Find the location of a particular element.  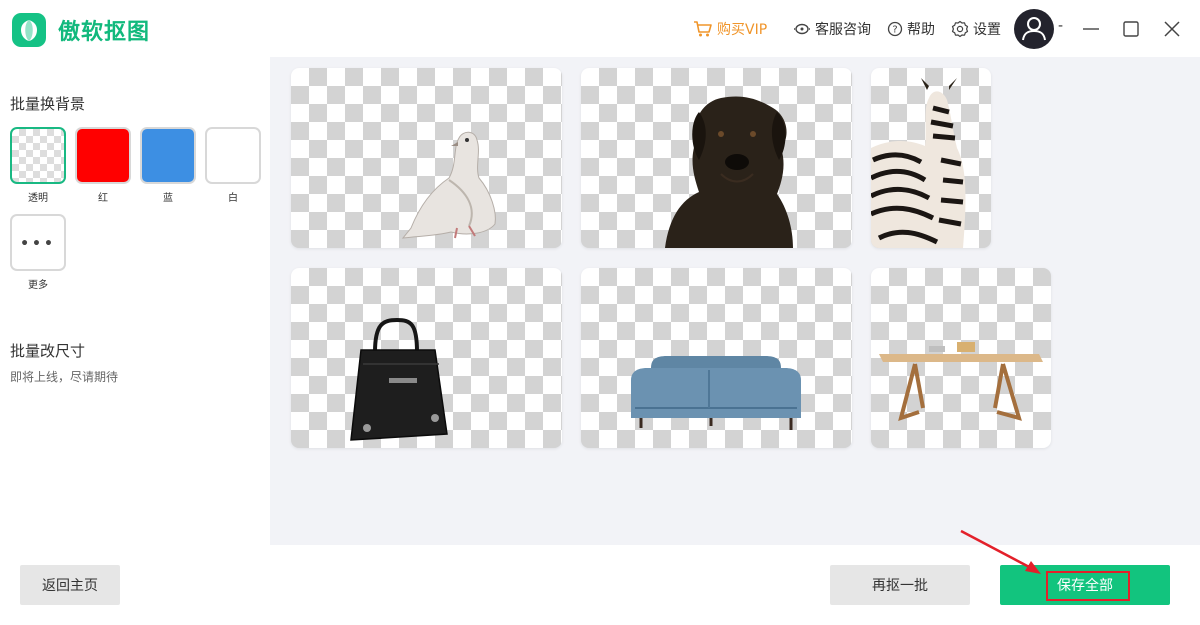

swatch-transparent is located at coordinates (38, 155).